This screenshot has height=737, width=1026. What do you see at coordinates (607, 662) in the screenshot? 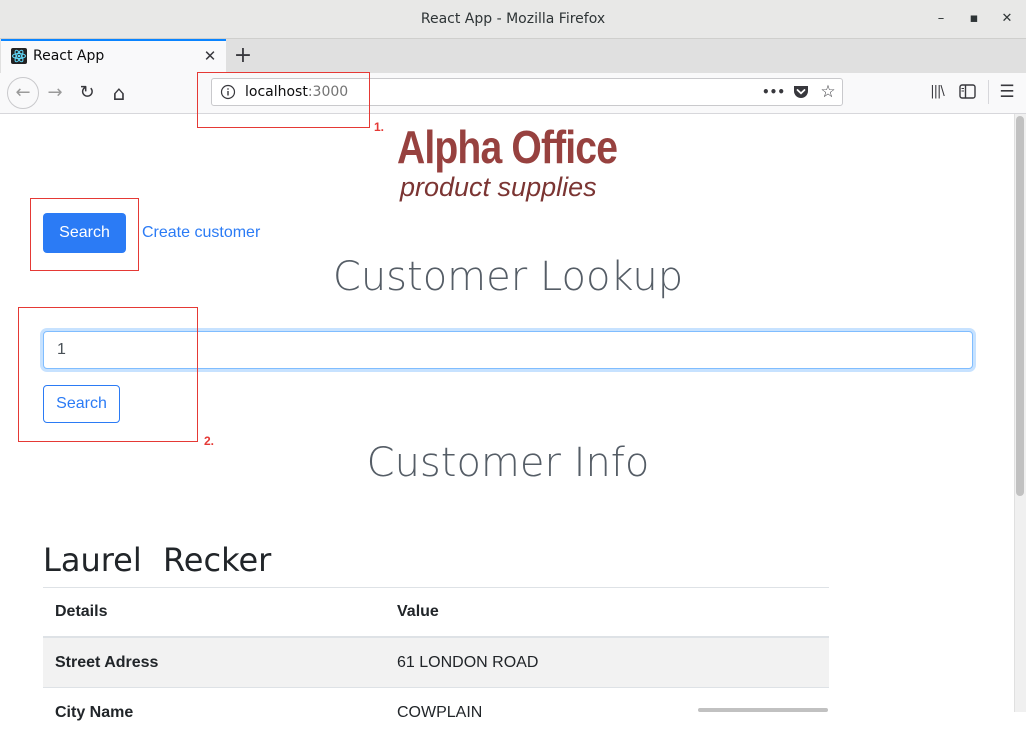
I see `detail-value: 61 LONDON ROAD` at bounding box center [607, 662].